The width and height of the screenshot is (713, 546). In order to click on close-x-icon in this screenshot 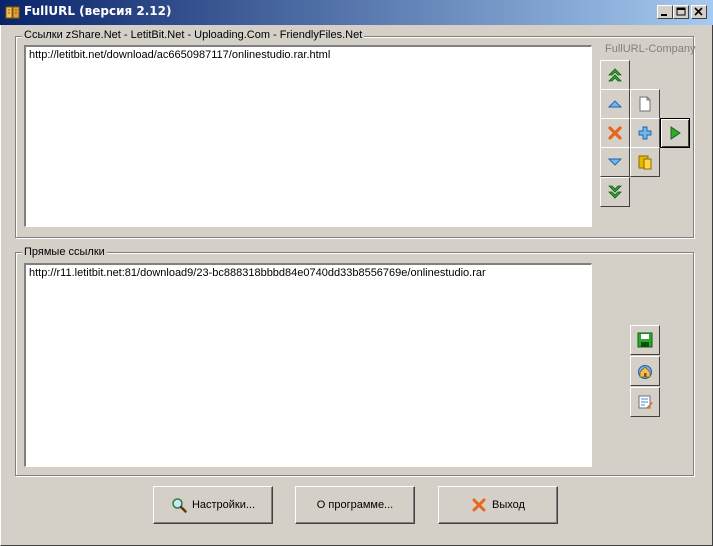, I will do `click(479, 505)`.